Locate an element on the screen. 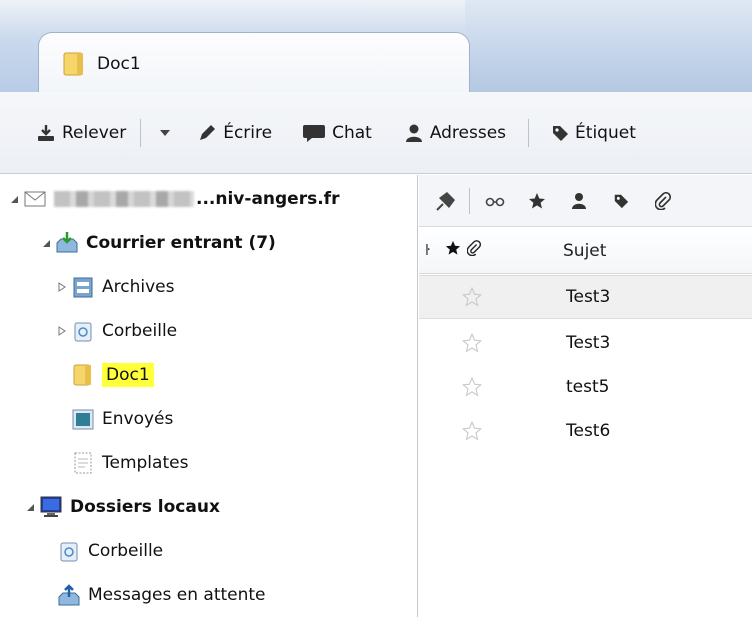 The width and height of the screenshot is (752, 617). folder-local-trash: Corbeille is located at coordinates (110, 551).